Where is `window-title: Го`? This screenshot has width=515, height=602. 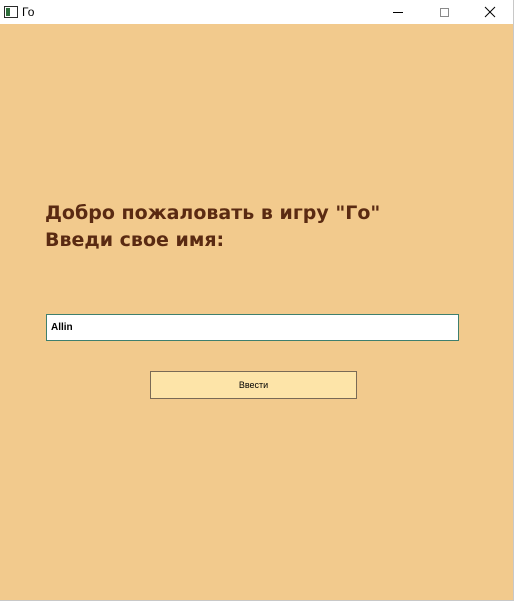
window-title: Го is located at coordinates (28, 12).